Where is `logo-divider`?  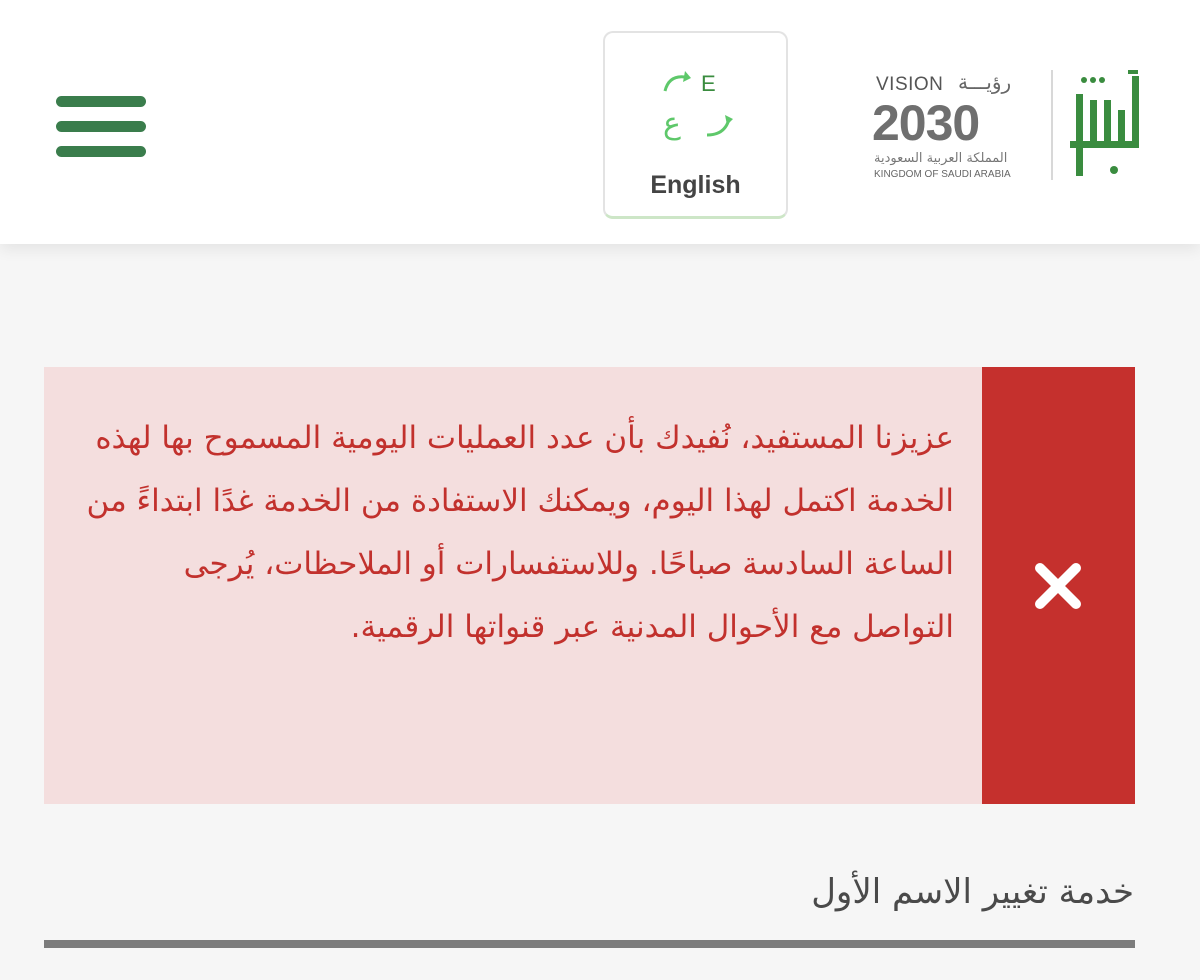
logo-divider is located at coordinates (1052, 125).